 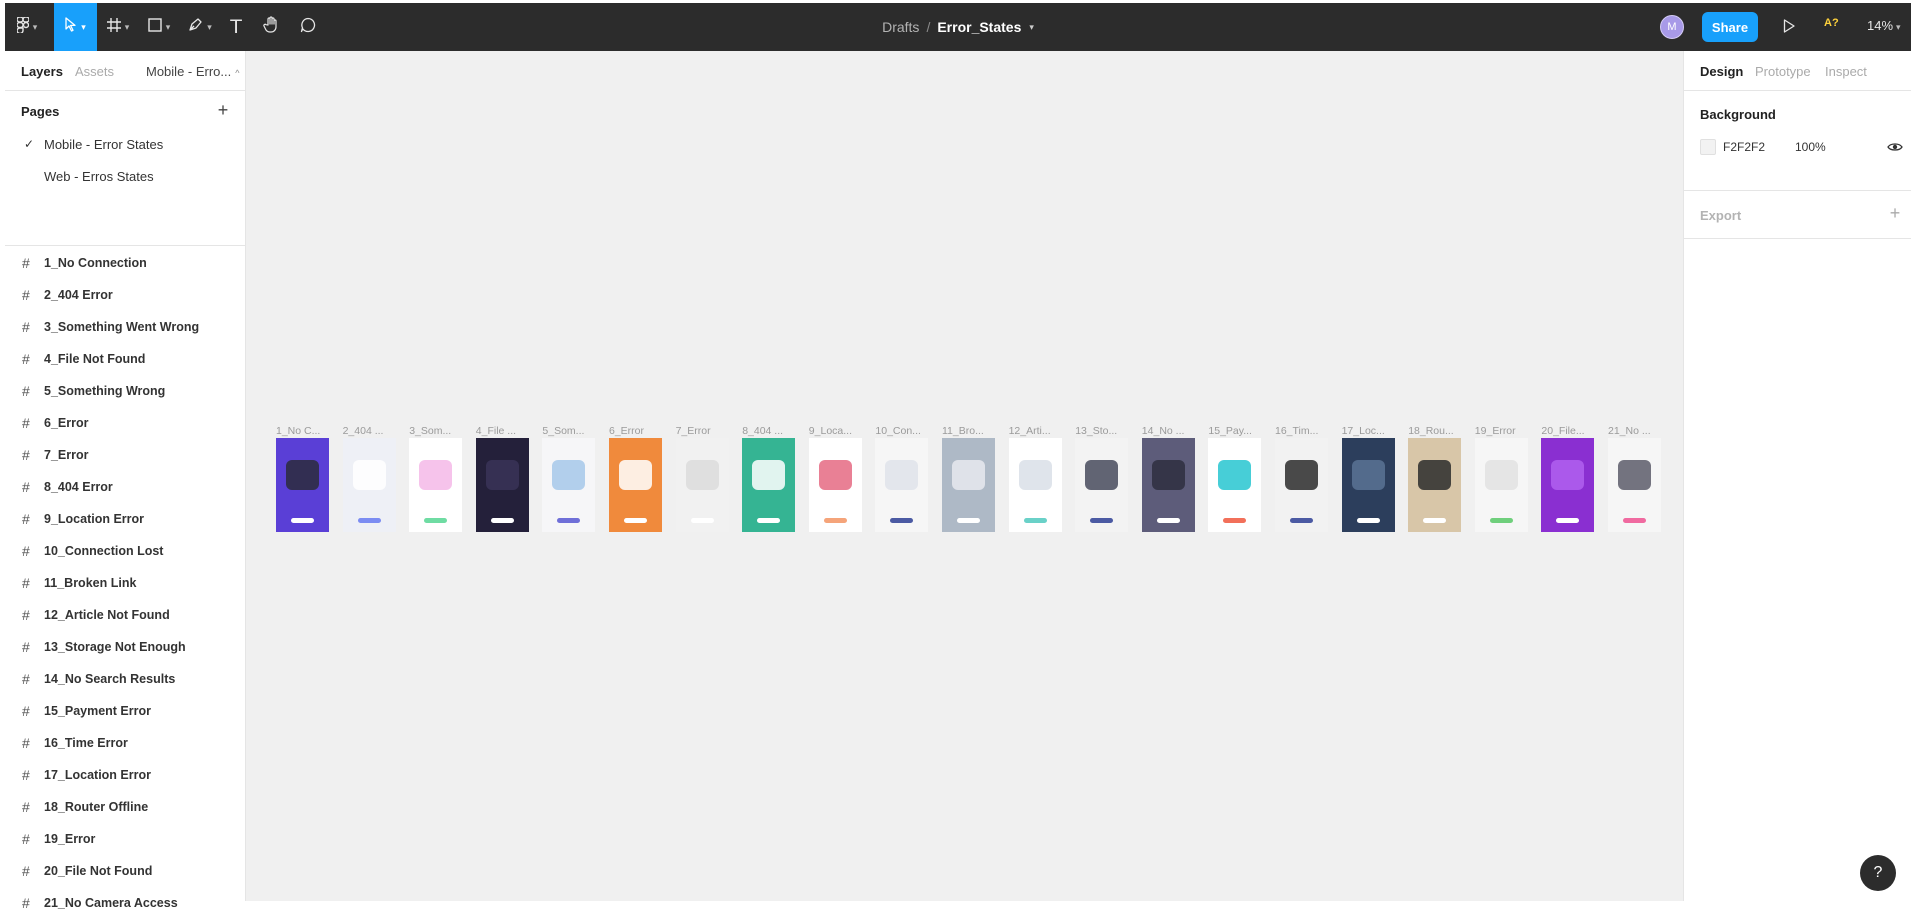 What do you see at coordinates (125, 295) in the screenshot?
I see `layer-item: #2_404 Error` at bounding box center [125, 295].